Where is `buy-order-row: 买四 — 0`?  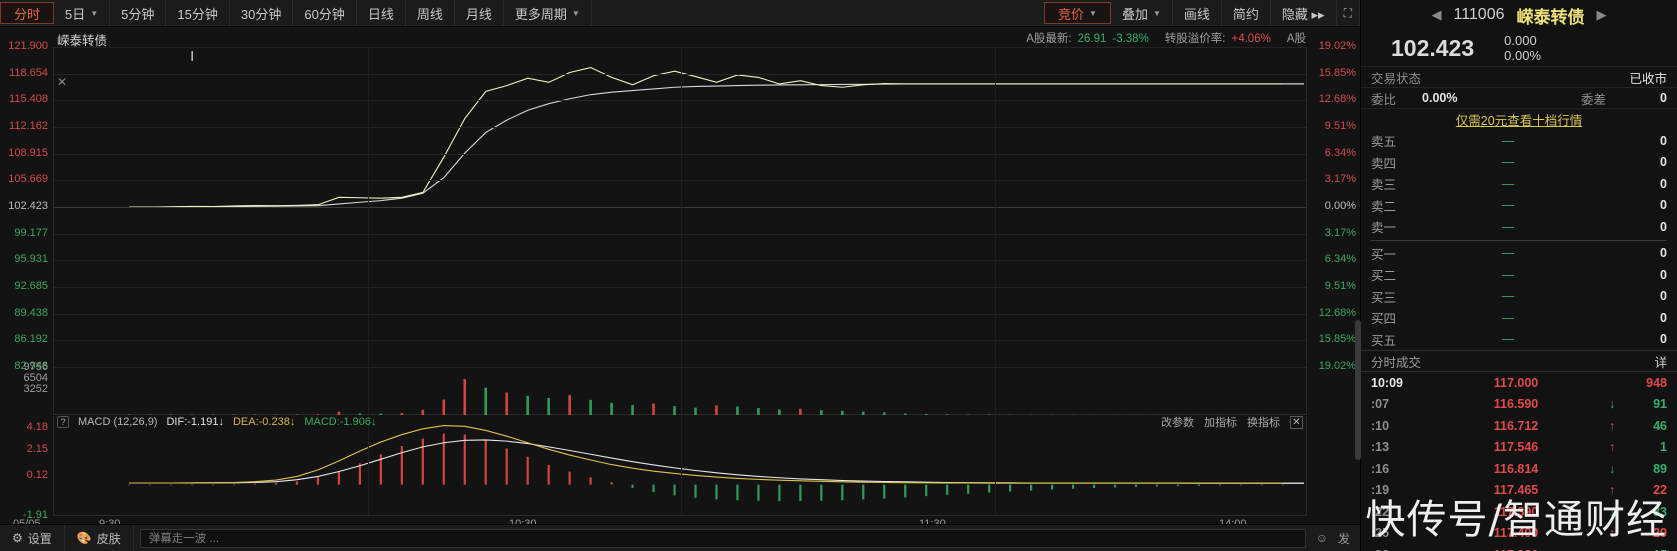
buy-order-row: 买四 — 0 is located at coordinates (1519, 318).